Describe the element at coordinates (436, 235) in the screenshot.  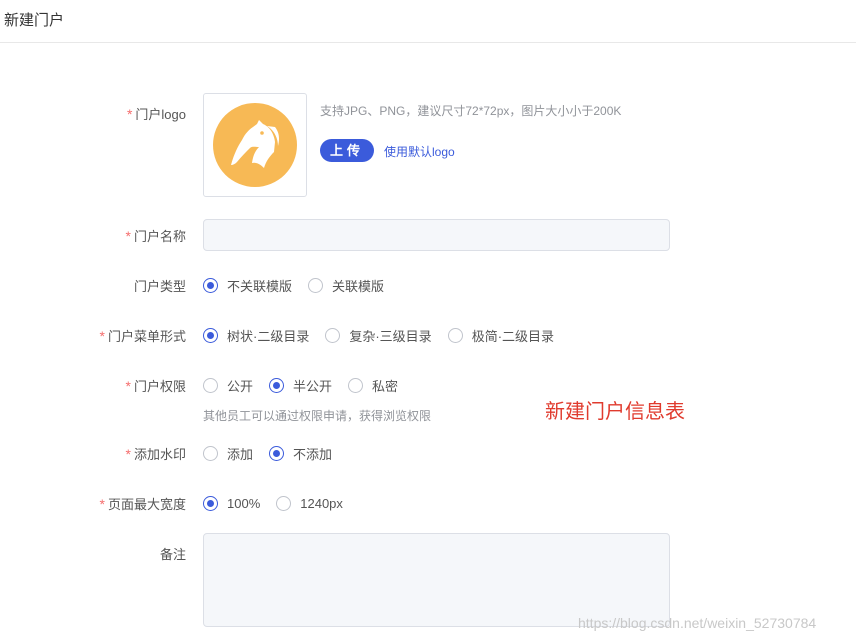
I see `portal-name-input` at that location.